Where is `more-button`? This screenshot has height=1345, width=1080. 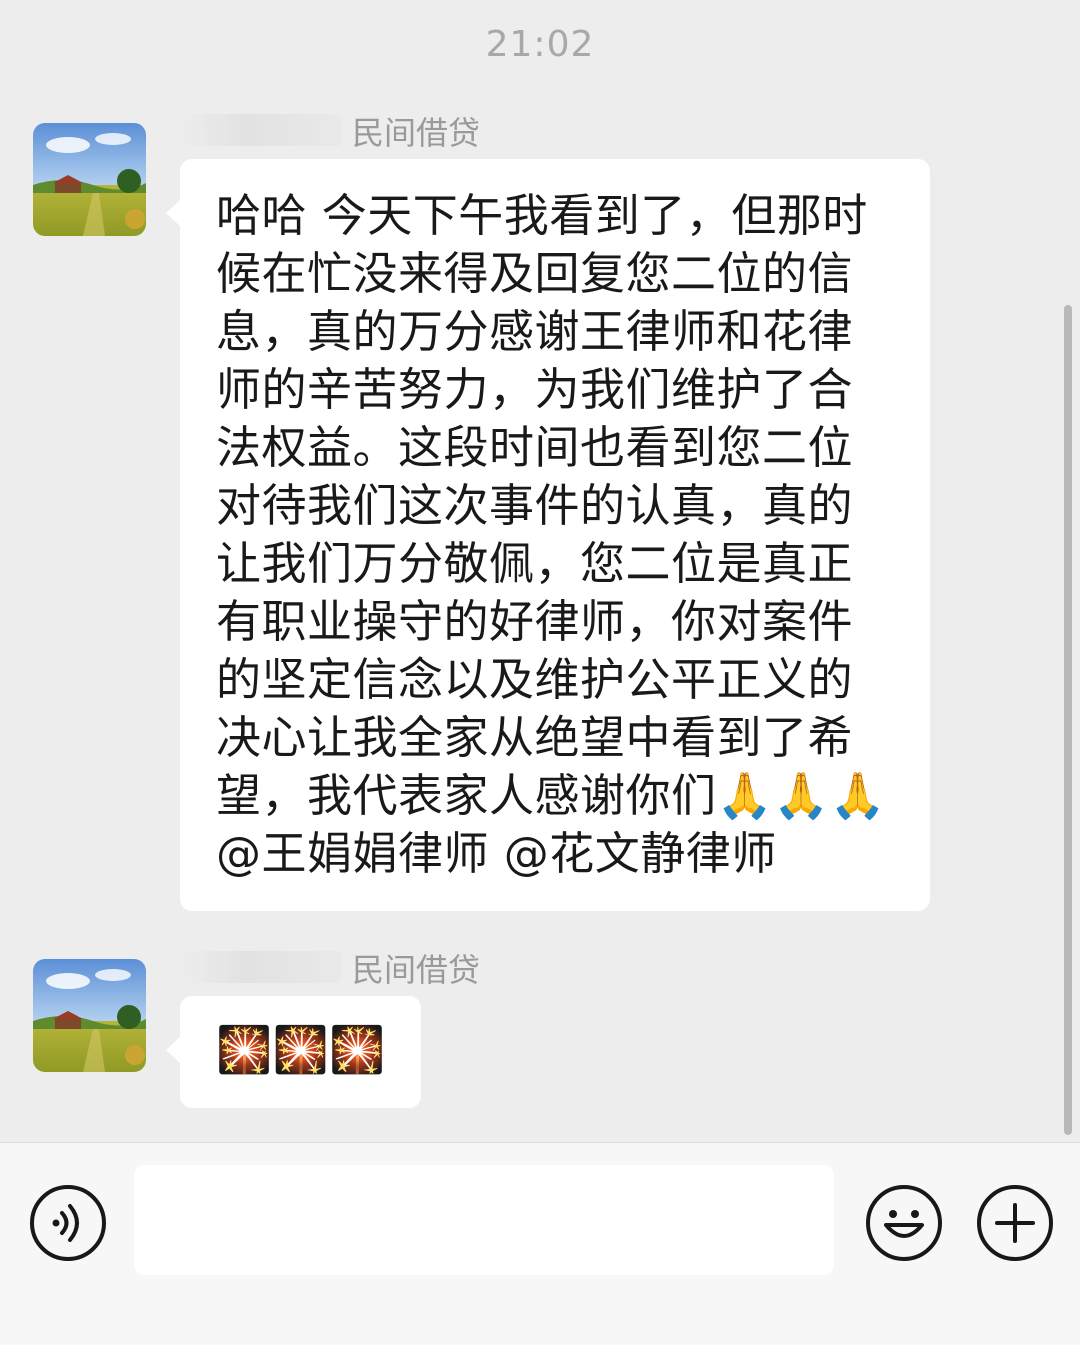 more-button is located at coordinates (1015, 1223).